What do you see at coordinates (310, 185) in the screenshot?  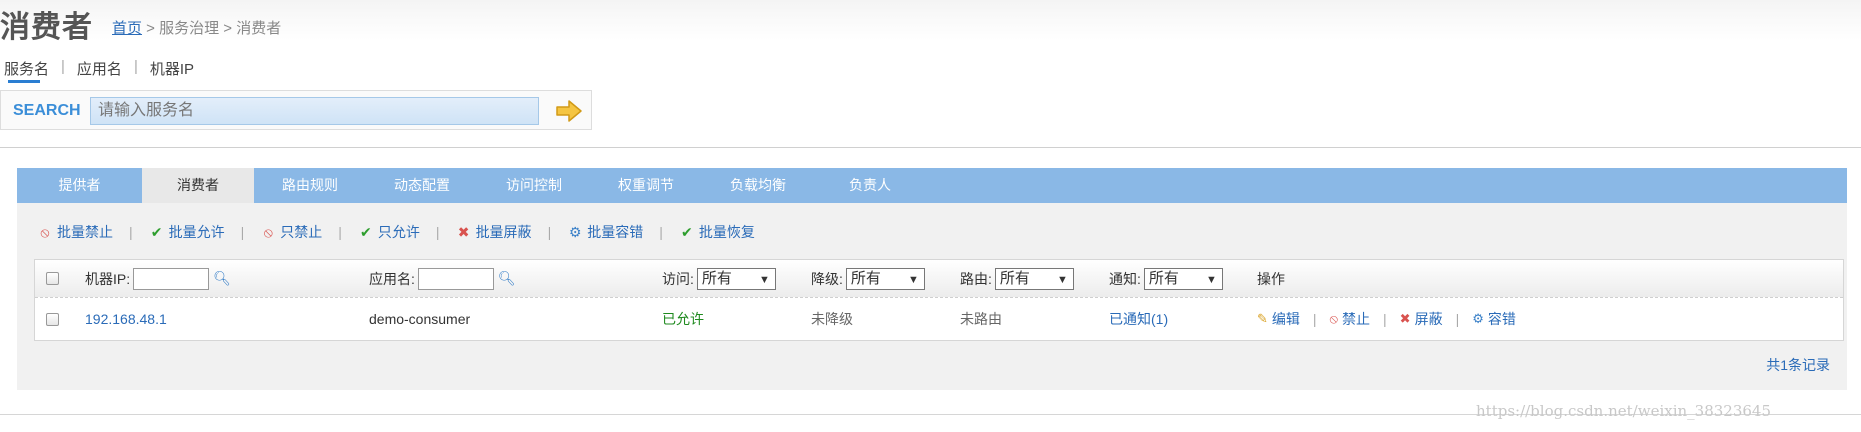 I see `tab-routes: 路由规则` at bounding box center [310, 185].